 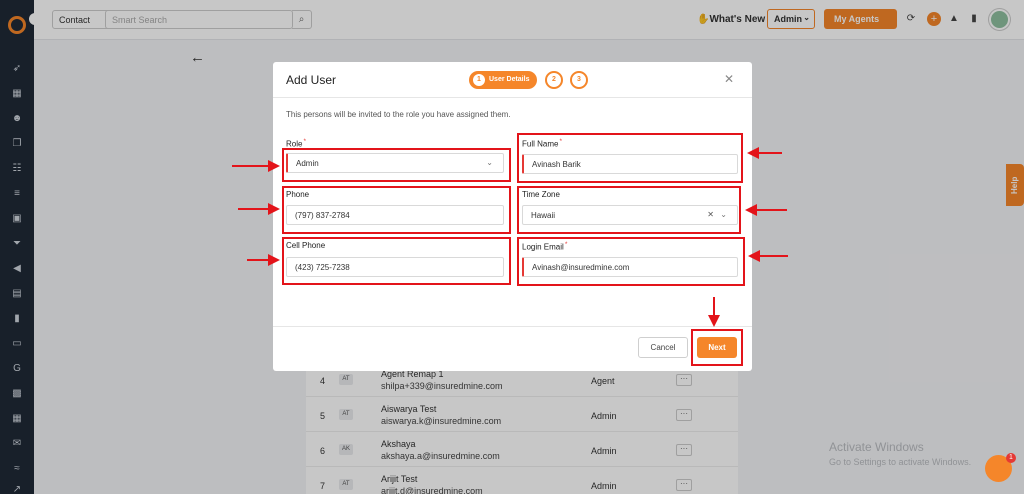 I want to click on login-email-highlight-box, so click(x=631, y=261).